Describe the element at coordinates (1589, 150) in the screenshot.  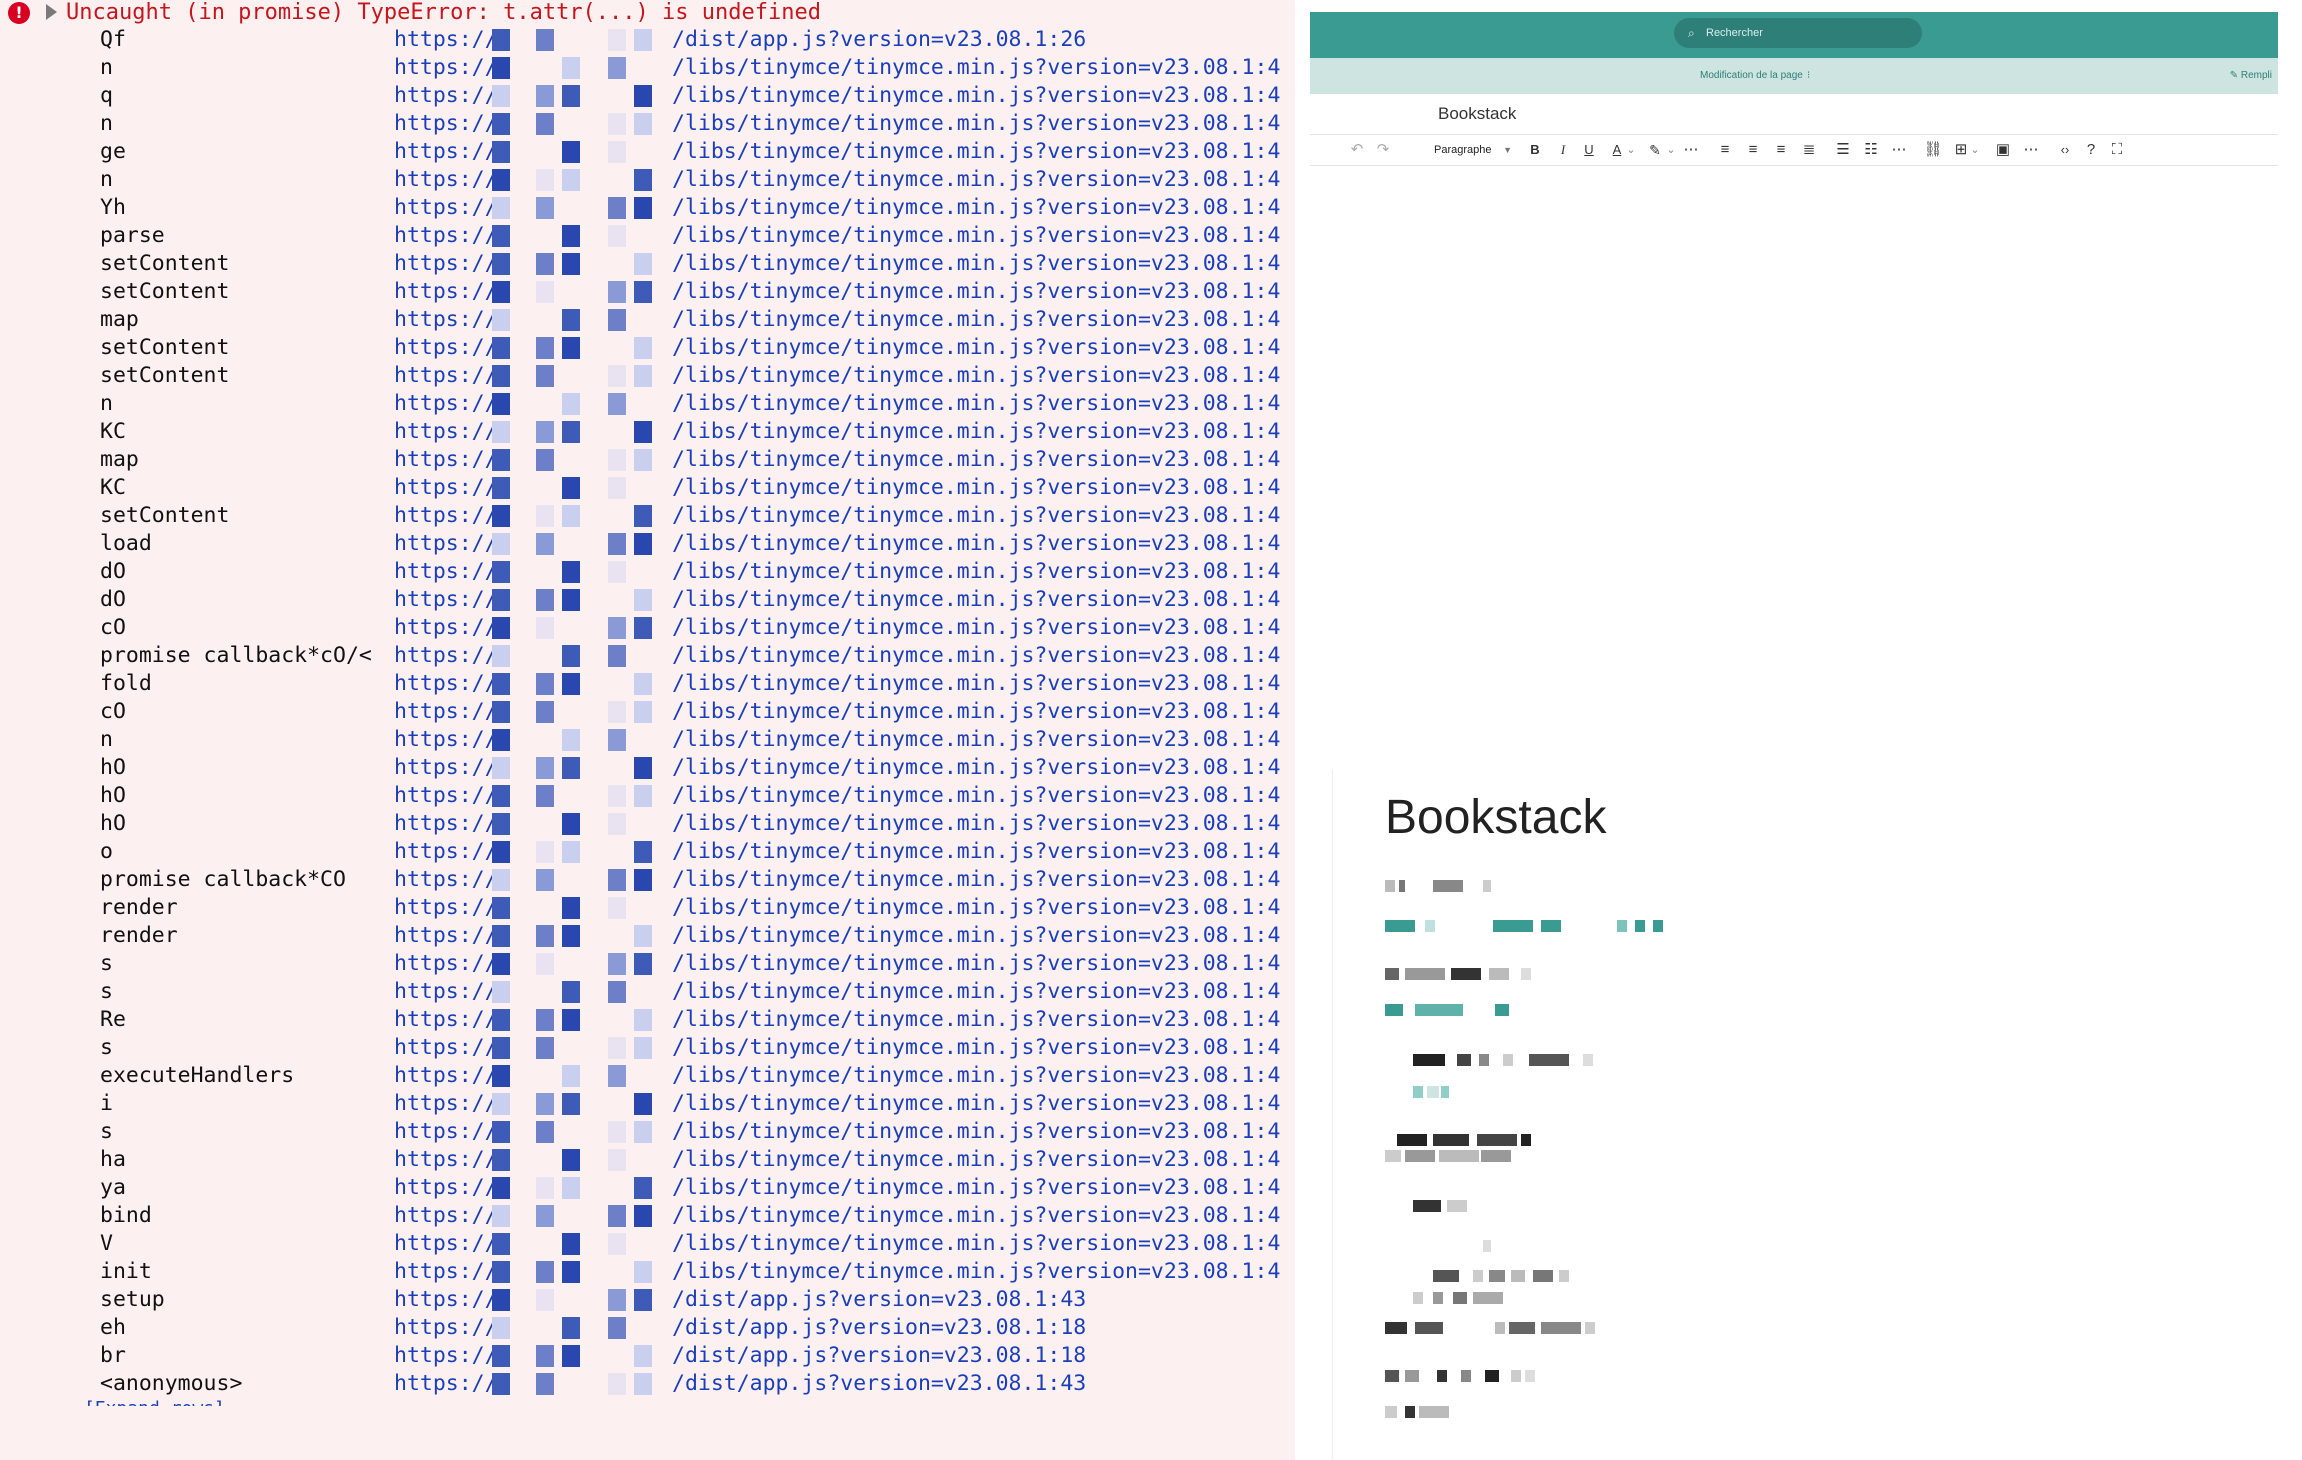
I see `underline-icon: U` at that location.